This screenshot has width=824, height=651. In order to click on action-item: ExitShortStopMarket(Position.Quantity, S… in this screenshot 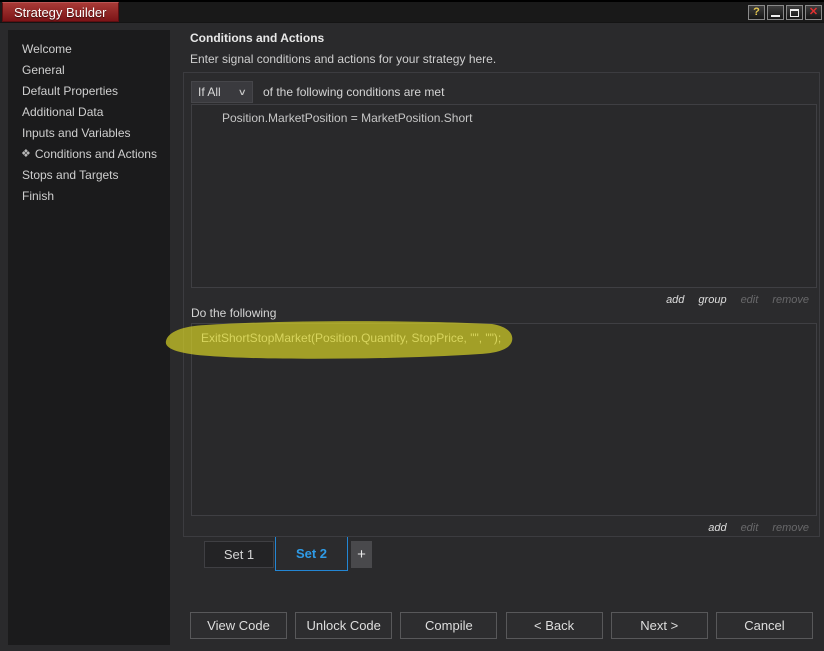, I will do `click(504, 334)`.